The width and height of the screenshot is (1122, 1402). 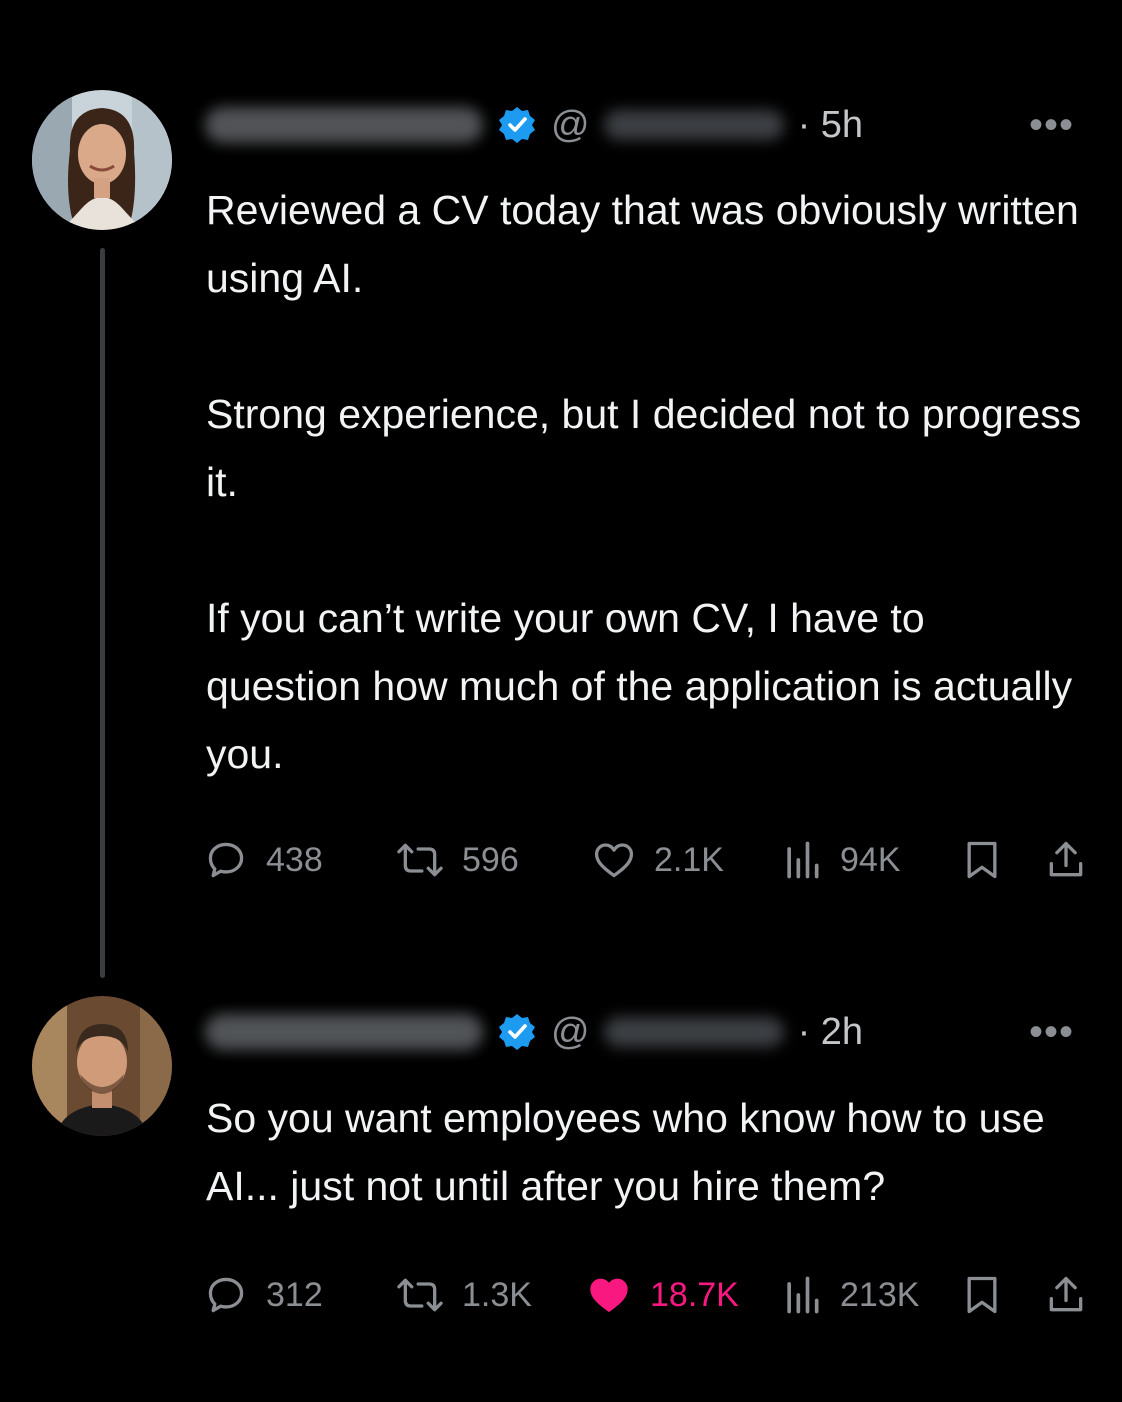 I want to click on post-header: @ · 5h, so click(x=534, y=125).